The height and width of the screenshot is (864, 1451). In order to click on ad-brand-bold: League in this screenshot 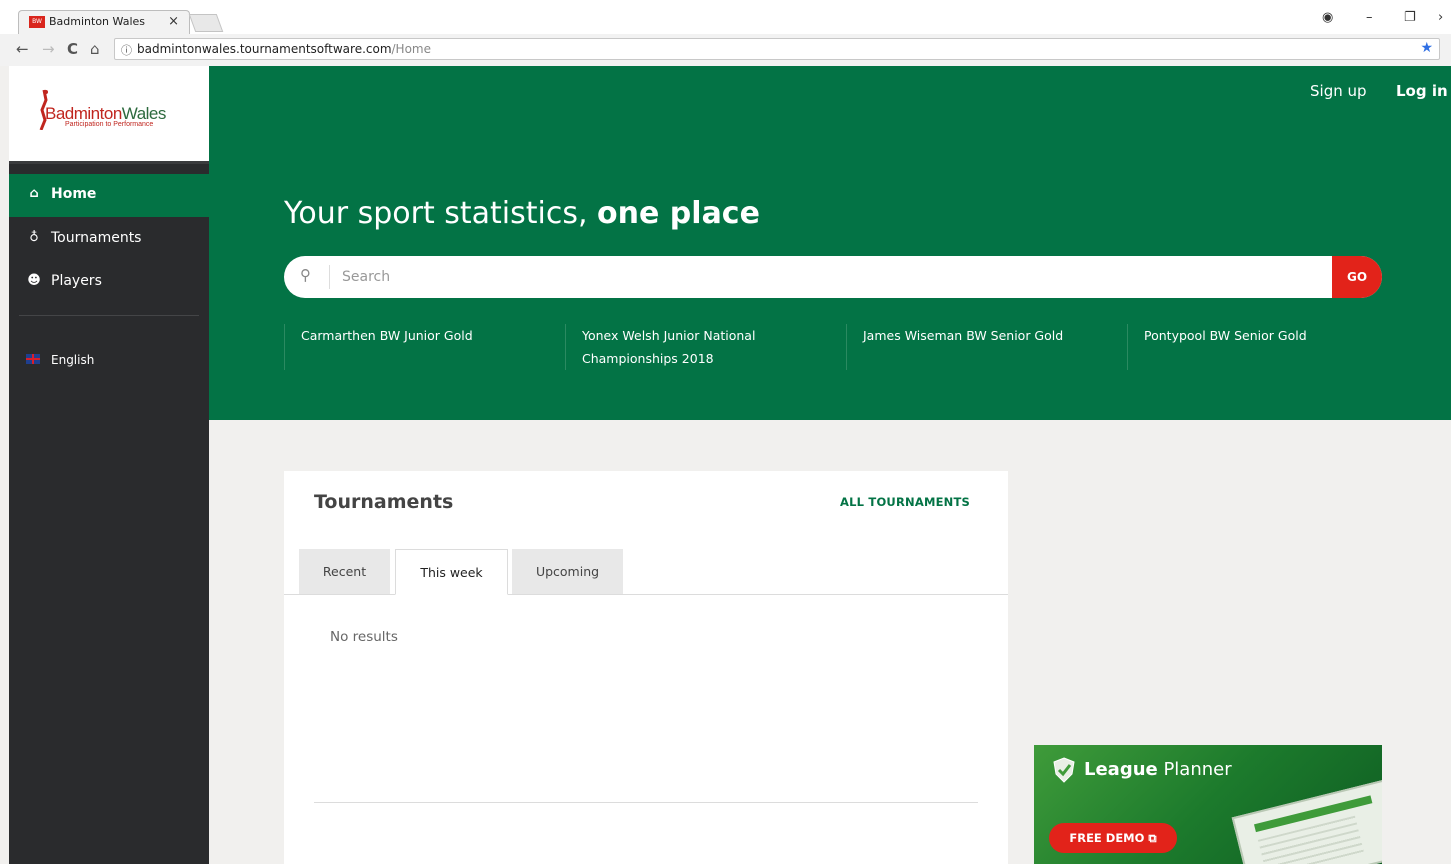, I will do `click(1121, 769)`.